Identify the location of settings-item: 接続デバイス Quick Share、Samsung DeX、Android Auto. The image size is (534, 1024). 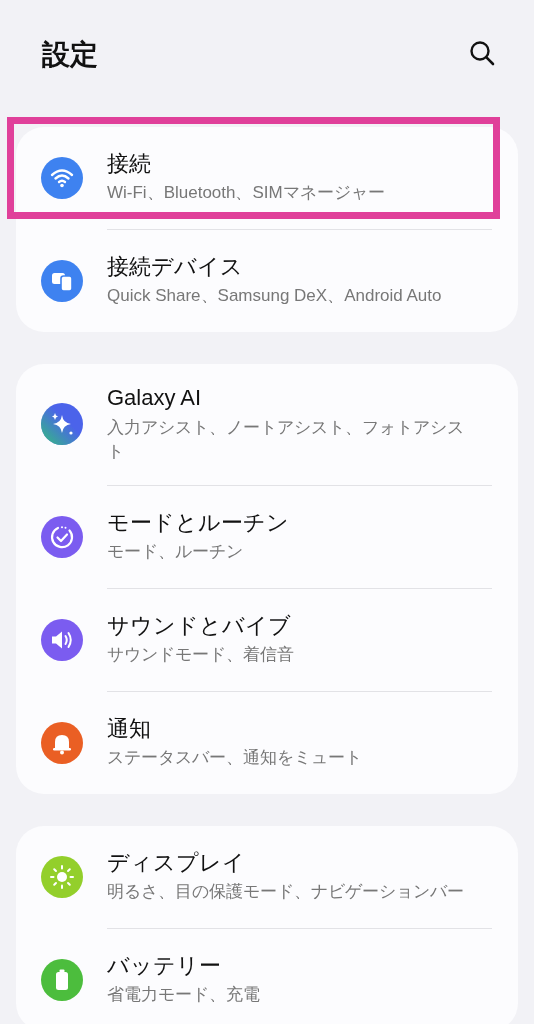
(267, 281).